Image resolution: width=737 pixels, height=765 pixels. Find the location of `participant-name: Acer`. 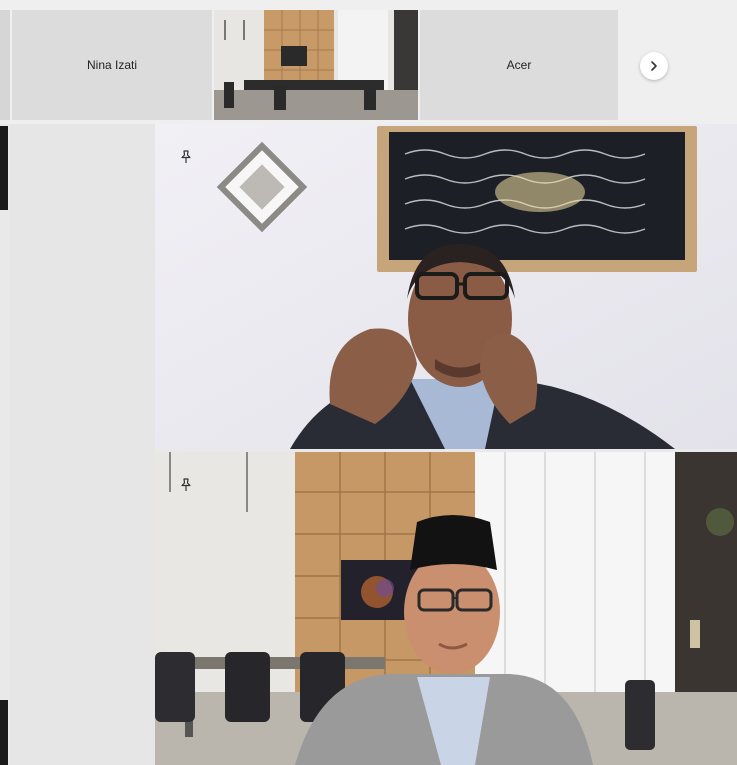

participant-name: Acer is located at coordinates (519, 65).